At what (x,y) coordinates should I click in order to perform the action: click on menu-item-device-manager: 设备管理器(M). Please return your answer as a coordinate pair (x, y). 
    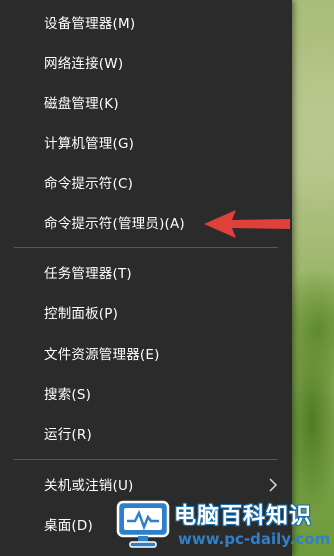
    Looking at the image, I should click on (146, 22).